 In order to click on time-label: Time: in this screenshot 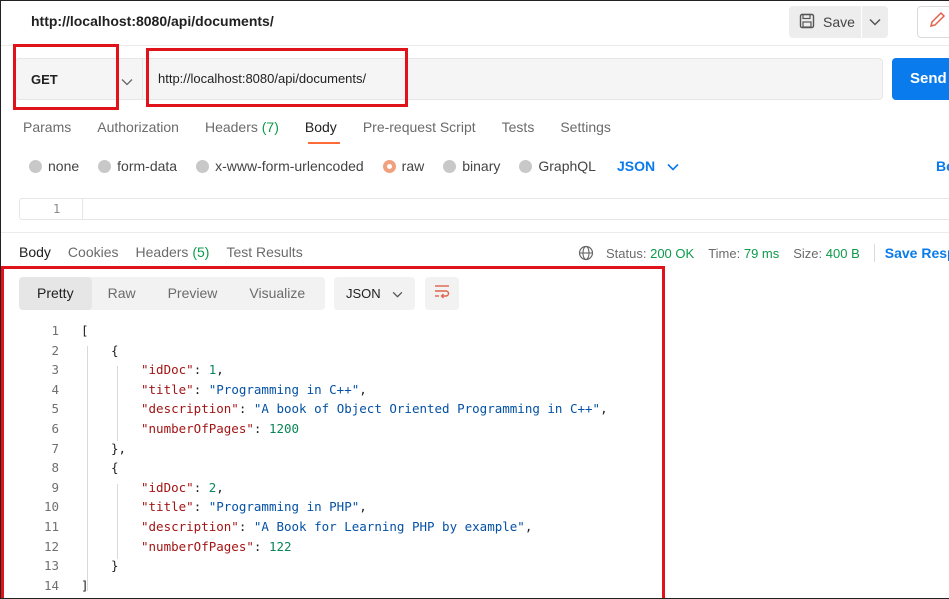, I will do `click(724, 253)`.